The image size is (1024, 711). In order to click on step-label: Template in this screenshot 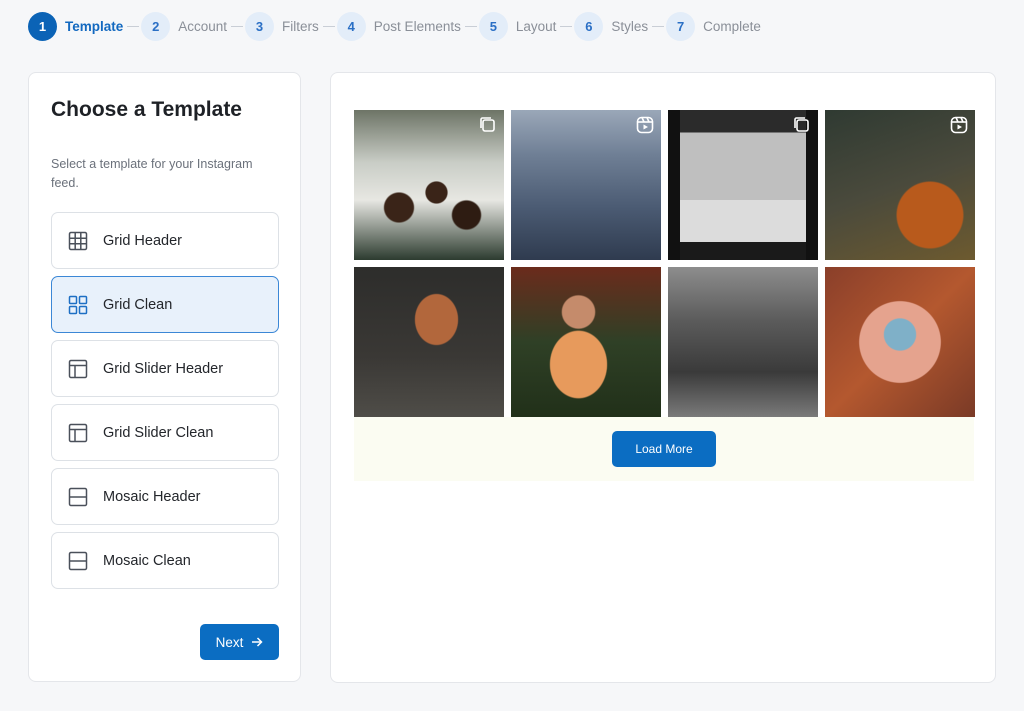, I will do `click(94, 26)`.